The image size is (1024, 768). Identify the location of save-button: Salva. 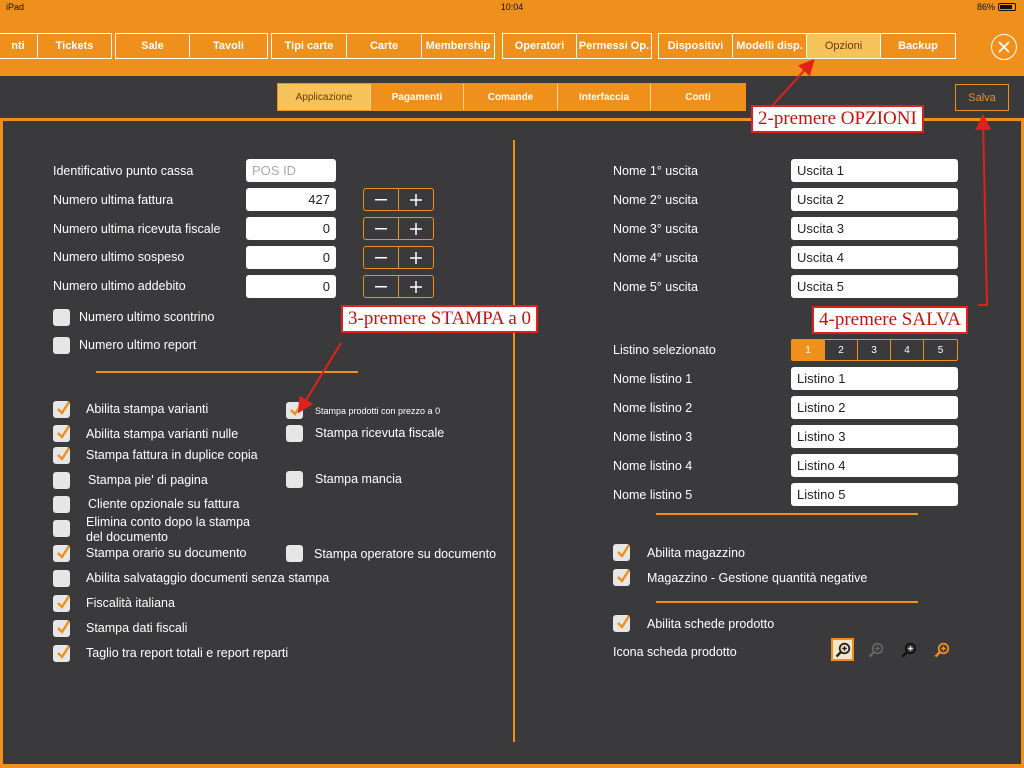
(982, 97).